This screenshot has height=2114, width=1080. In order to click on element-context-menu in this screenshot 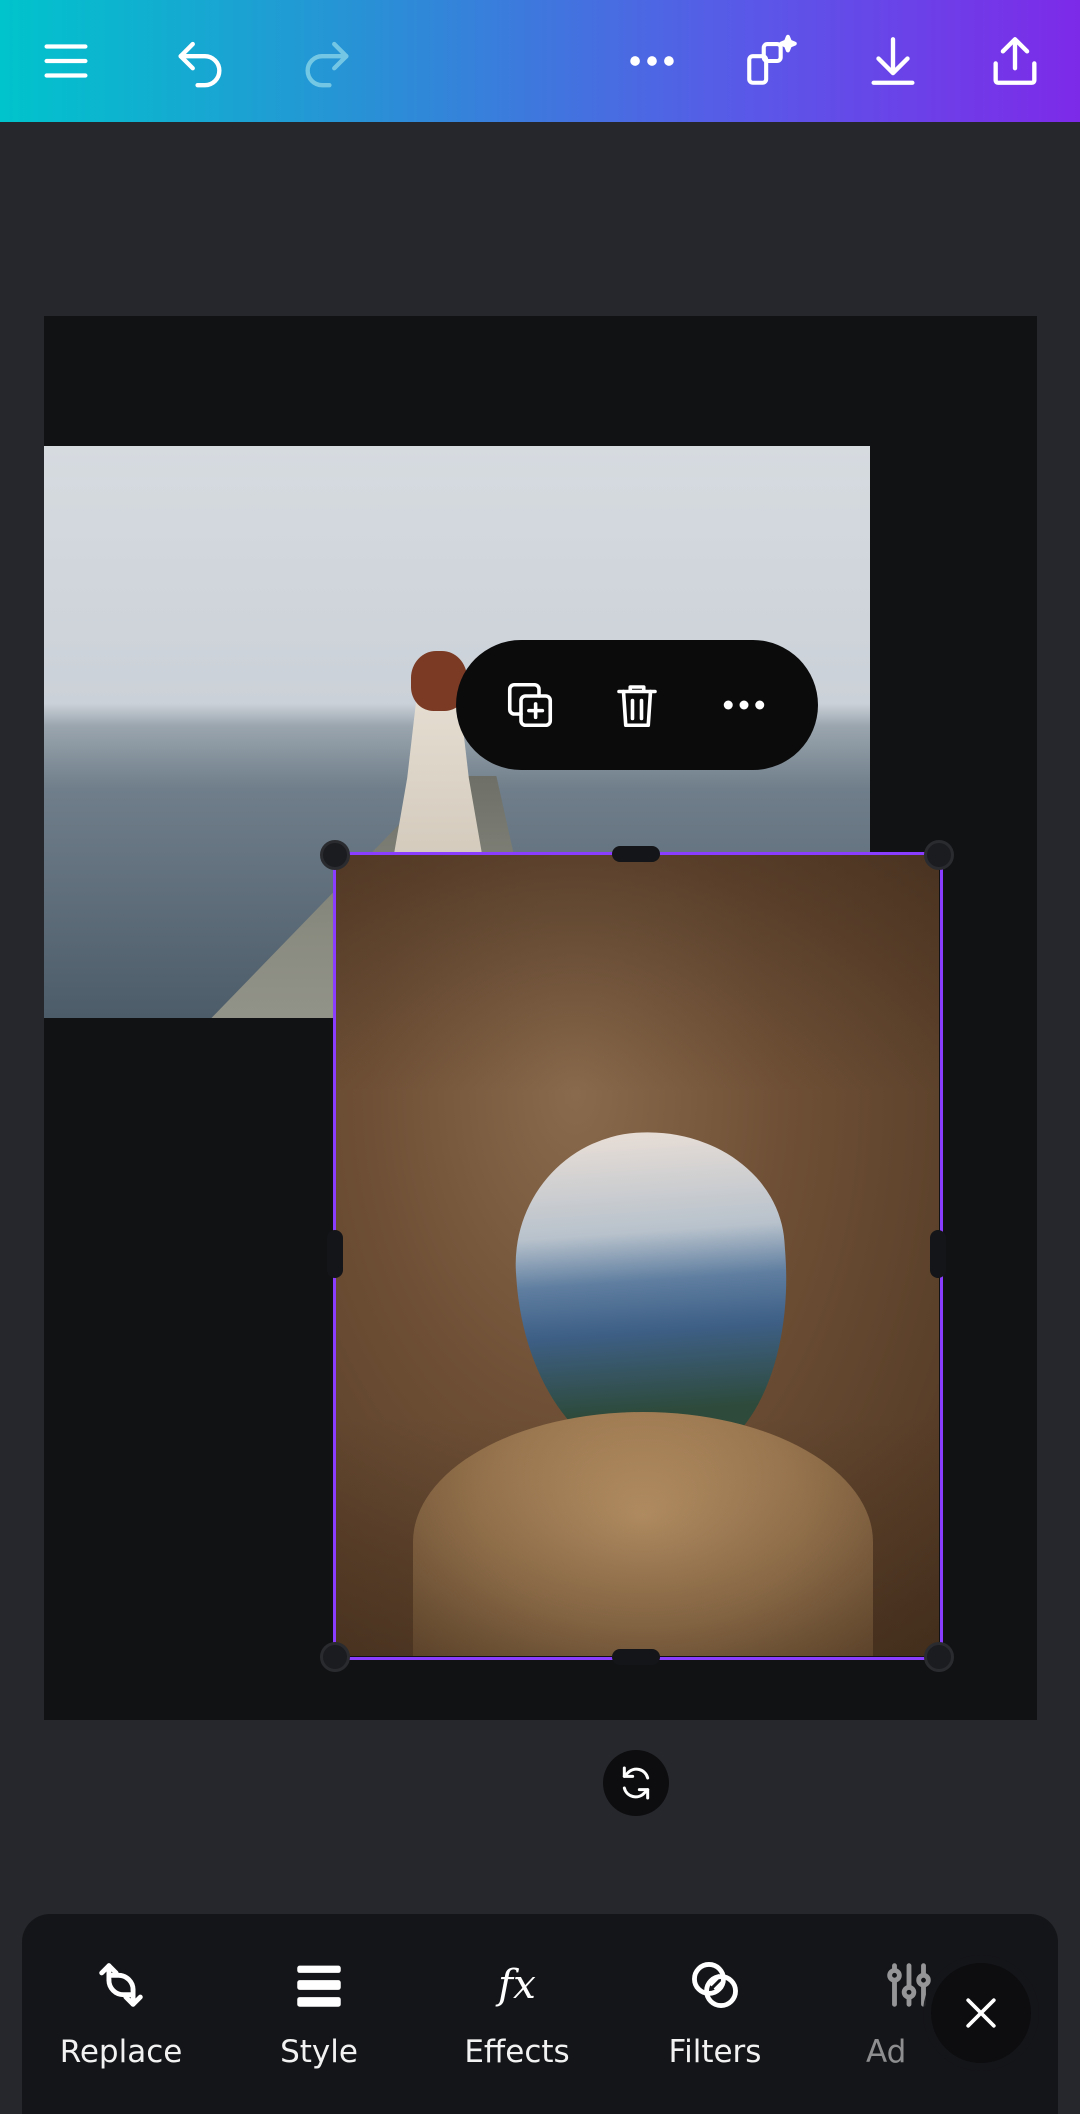, I will do `click(637, 705)`.